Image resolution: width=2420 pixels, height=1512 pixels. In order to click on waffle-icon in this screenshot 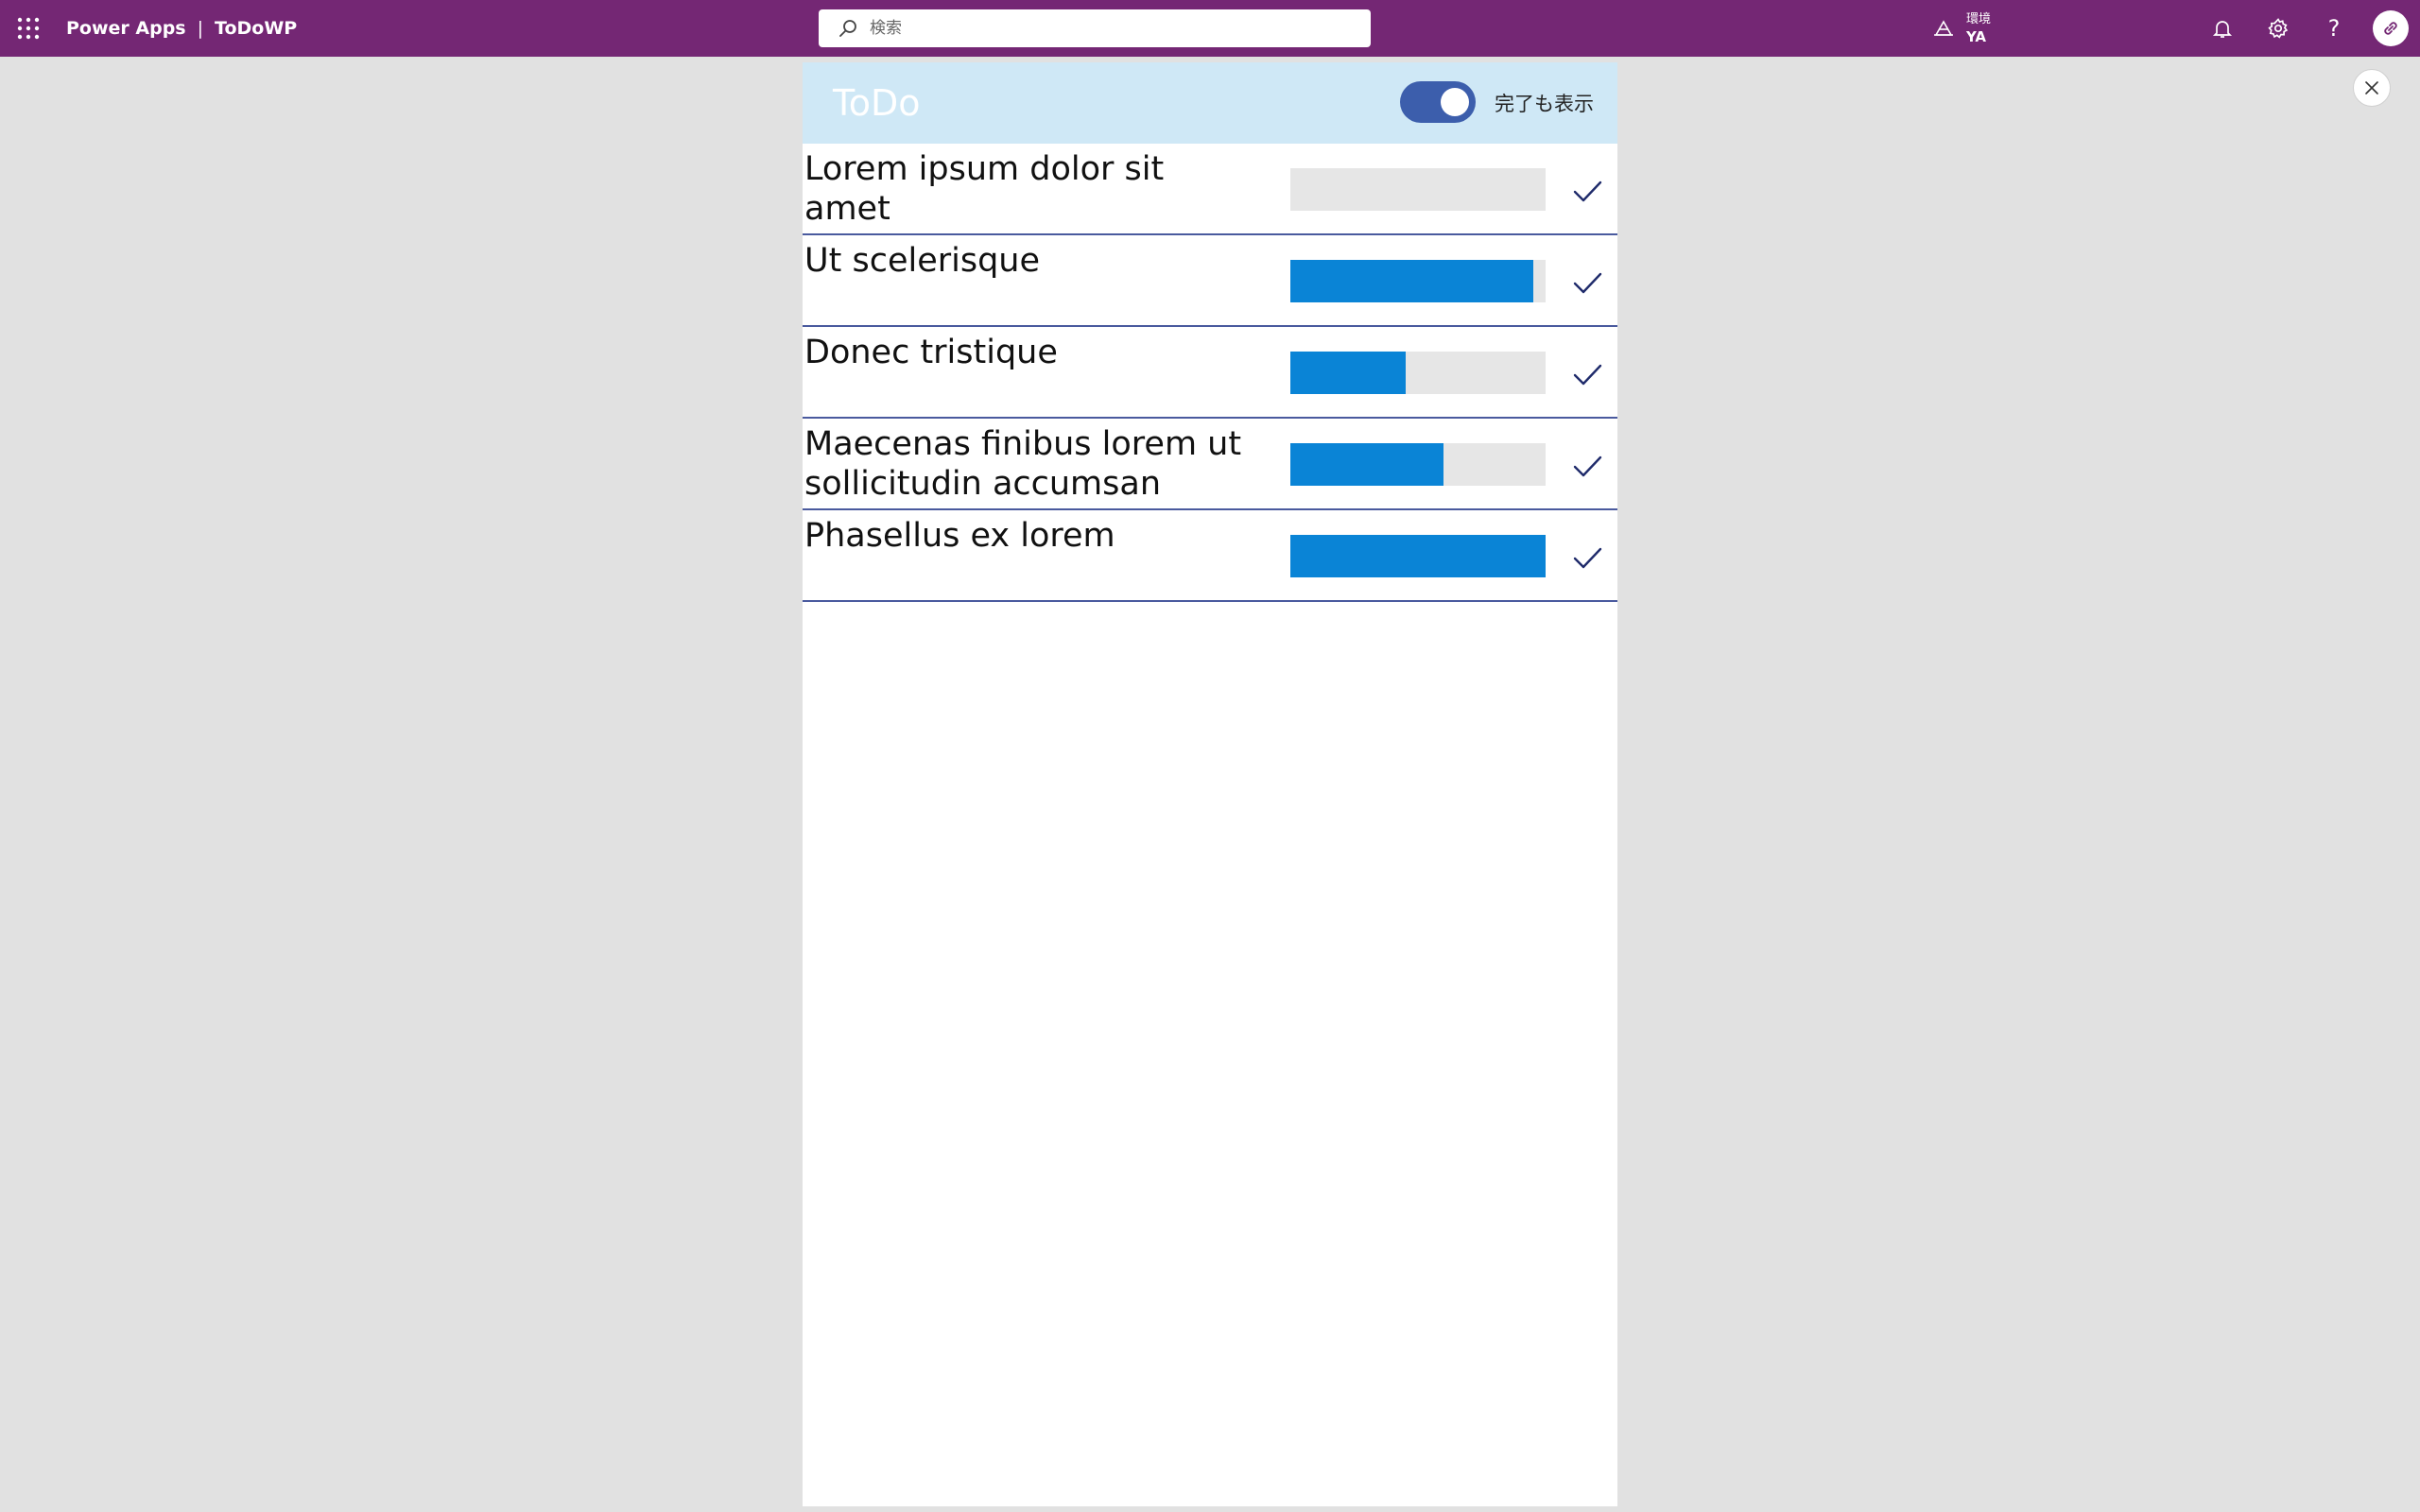, I will do `click(28, 28)`.